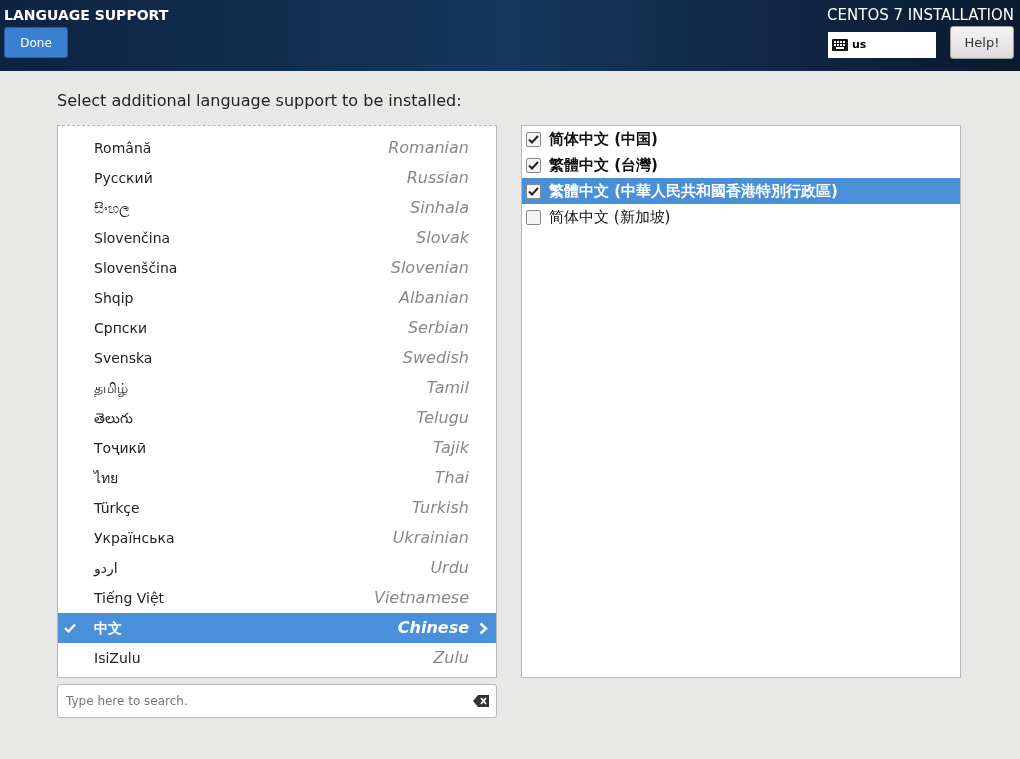  What do you see at coordinates (113, 418) in the screenshot?
I see `native-language-name: తెలుగు` at bounding box center [113, 418].